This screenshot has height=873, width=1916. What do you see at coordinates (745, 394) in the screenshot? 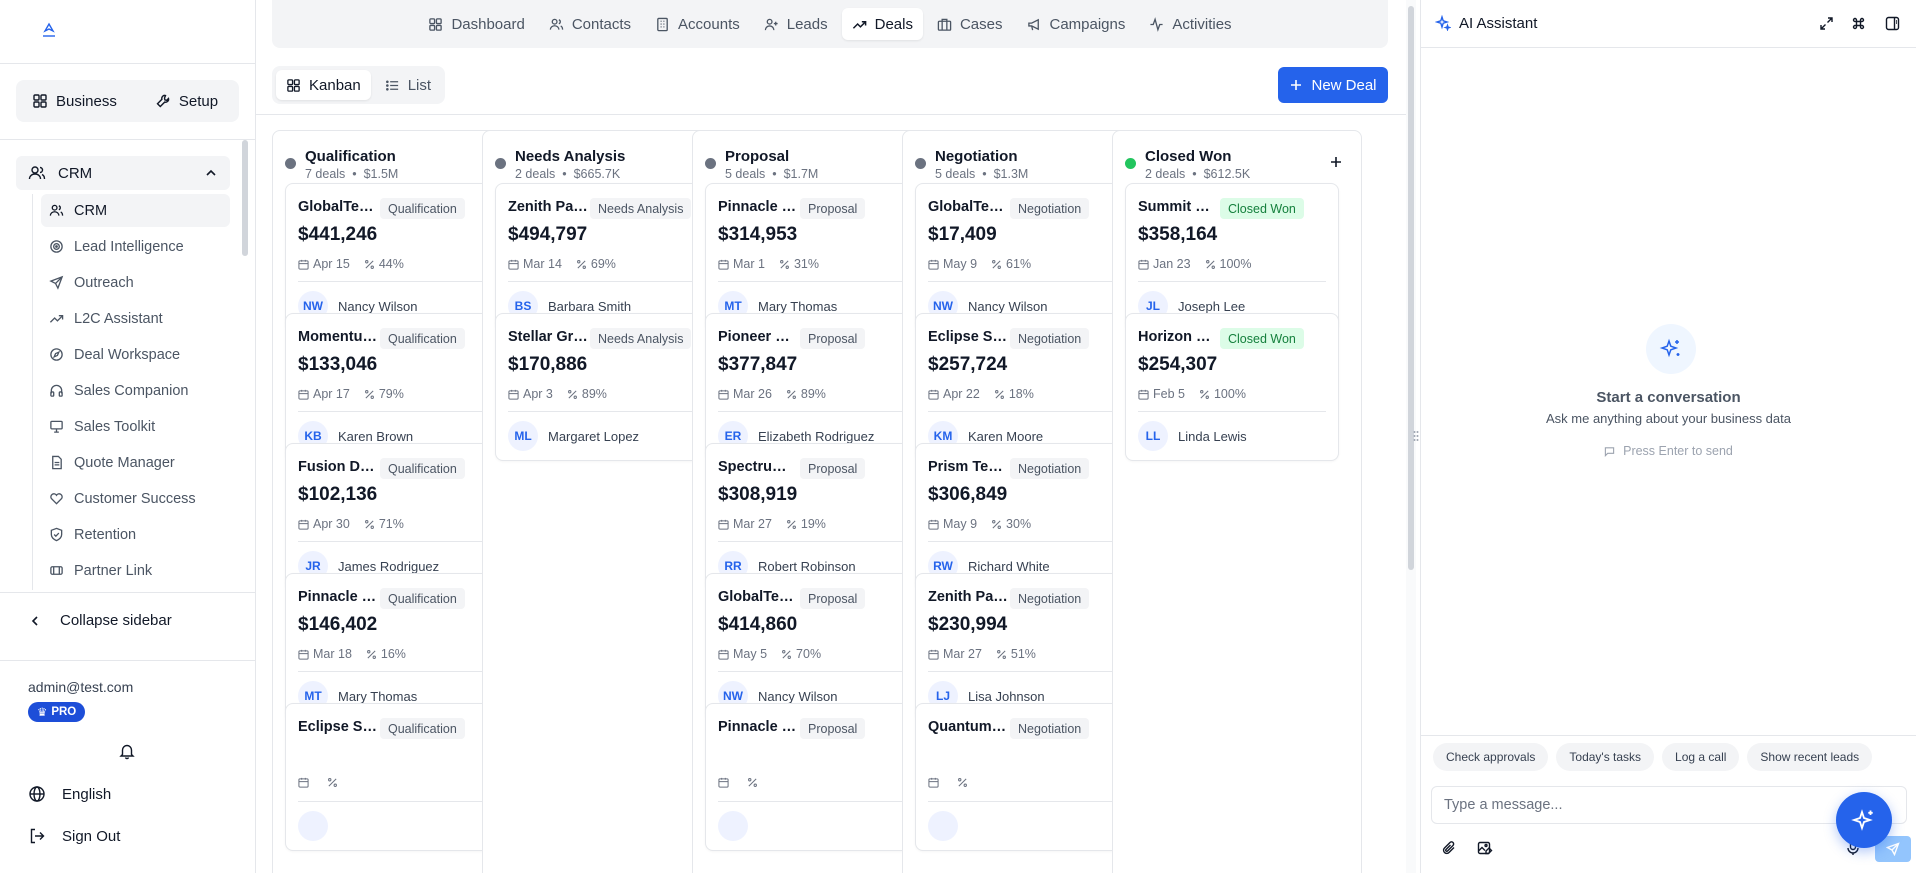
I see `deal-close-date: Mar 26` at bounding box center [745, 394].